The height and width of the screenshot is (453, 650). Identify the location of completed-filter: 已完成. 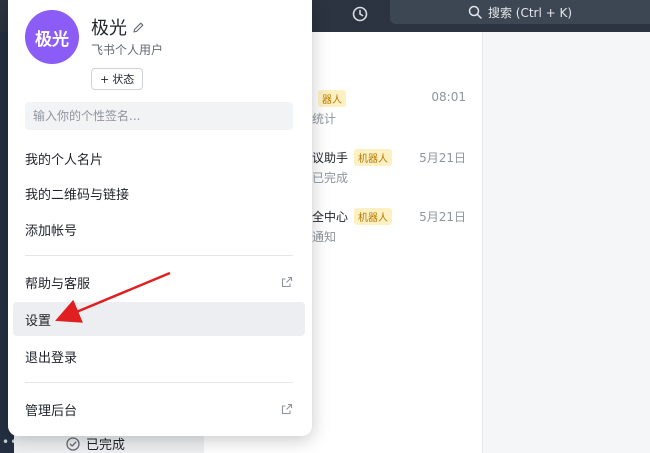
(95, 443).